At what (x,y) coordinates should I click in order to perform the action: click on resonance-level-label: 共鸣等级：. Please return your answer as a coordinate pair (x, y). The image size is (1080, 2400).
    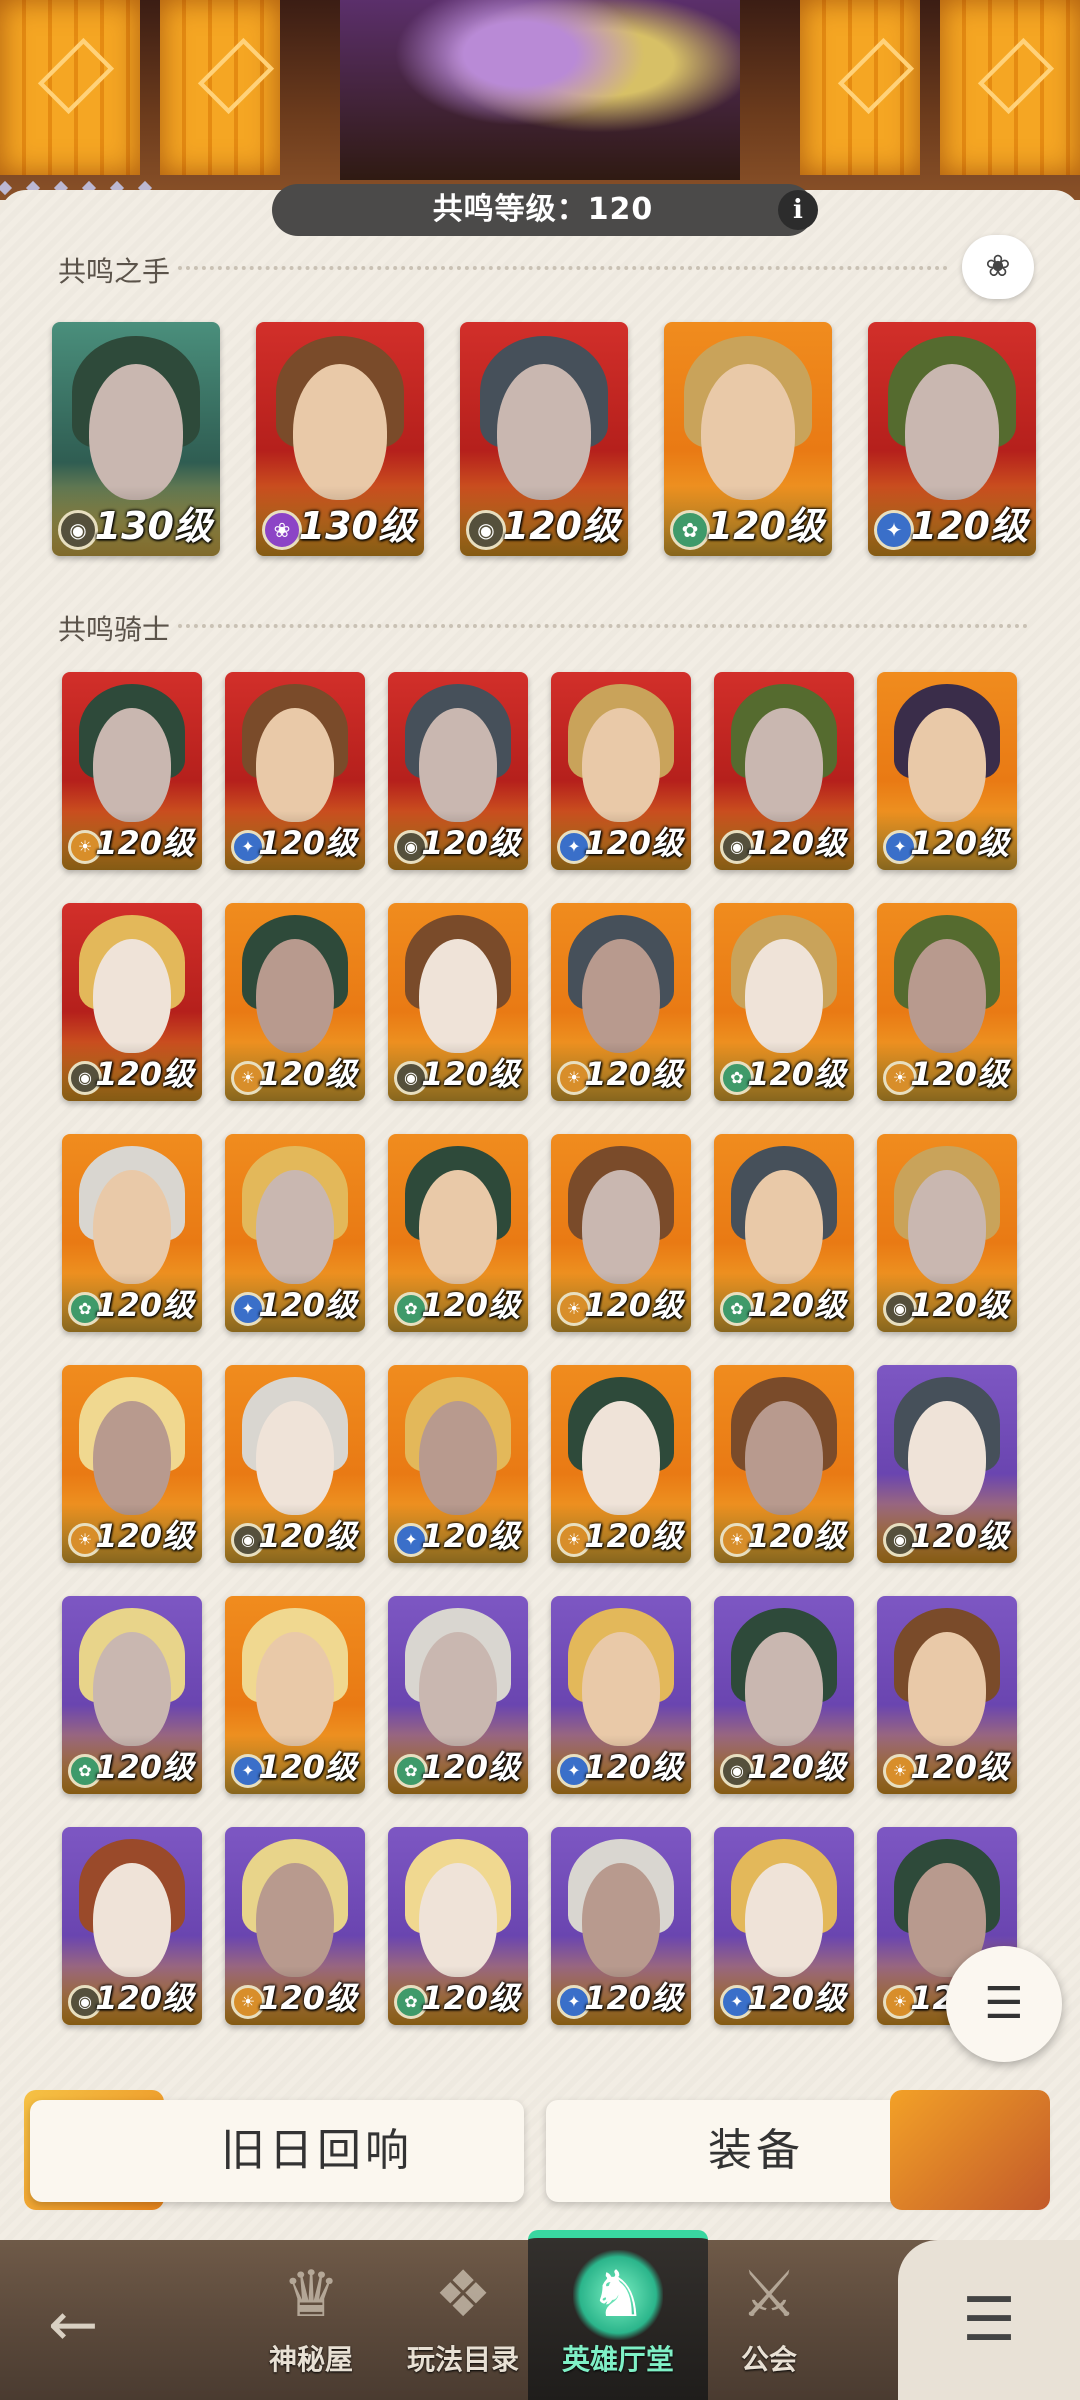
    Looking at the image, I should click on (510, 209).